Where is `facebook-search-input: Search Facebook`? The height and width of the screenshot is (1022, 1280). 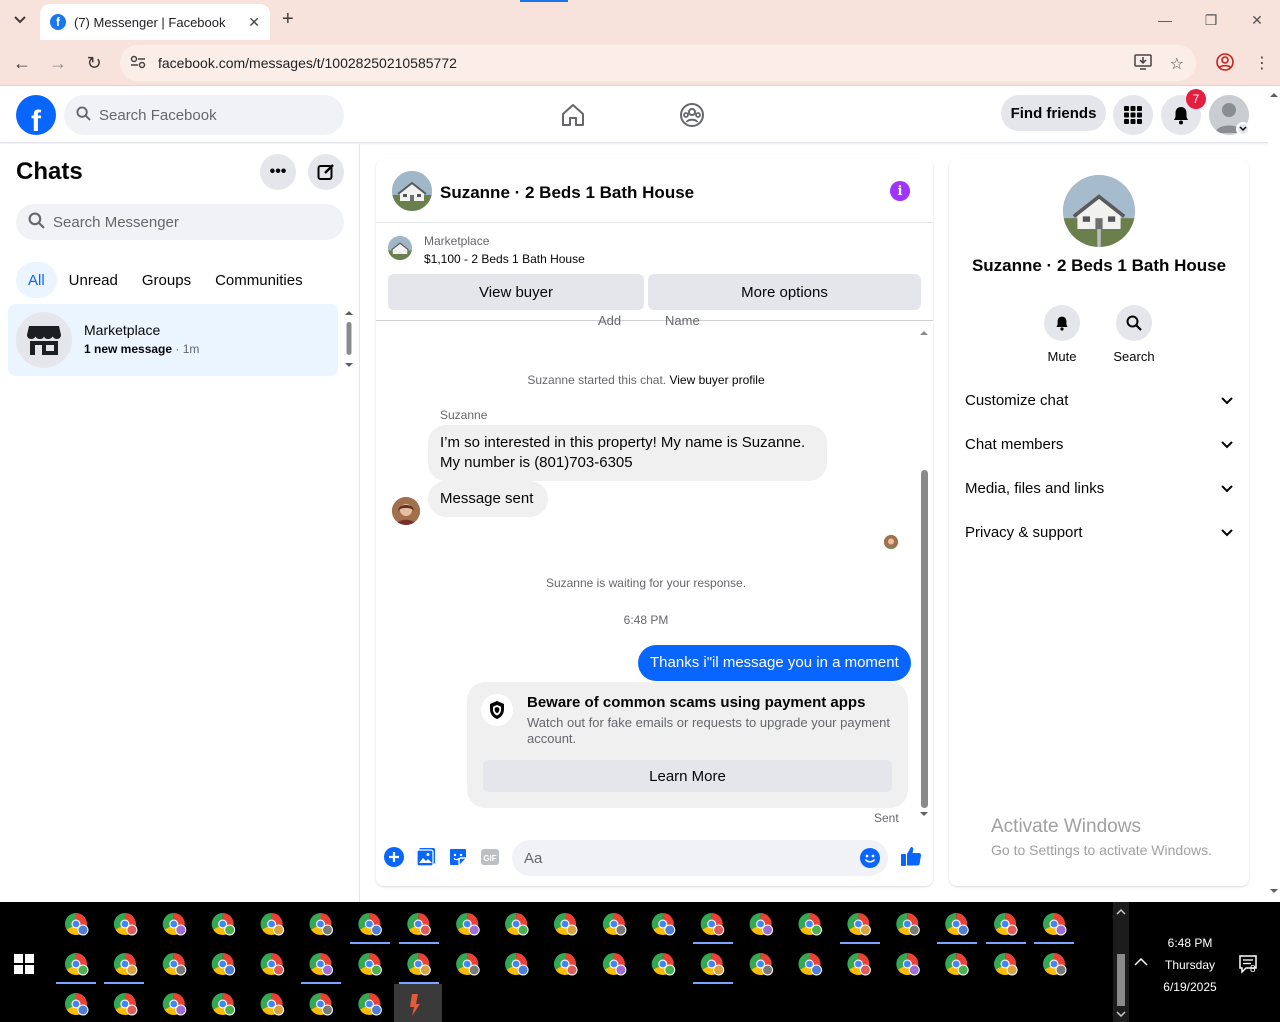 facebook-search-input: Search Facebook is located at coordinates (204, 115).